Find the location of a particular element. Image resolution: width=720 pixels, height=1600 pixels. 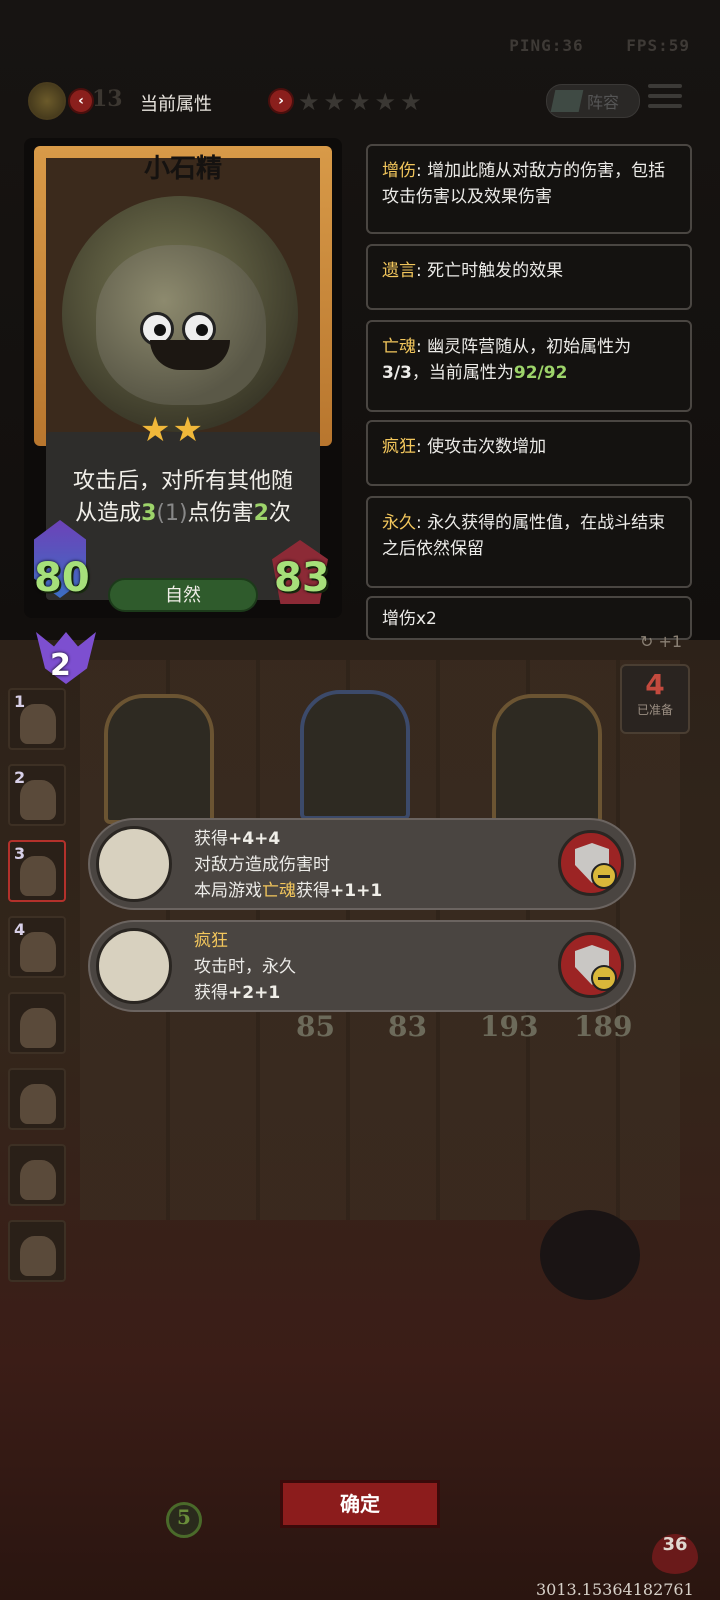

prepared-counter: 4 已准备 is located at coordinates (655, 699).